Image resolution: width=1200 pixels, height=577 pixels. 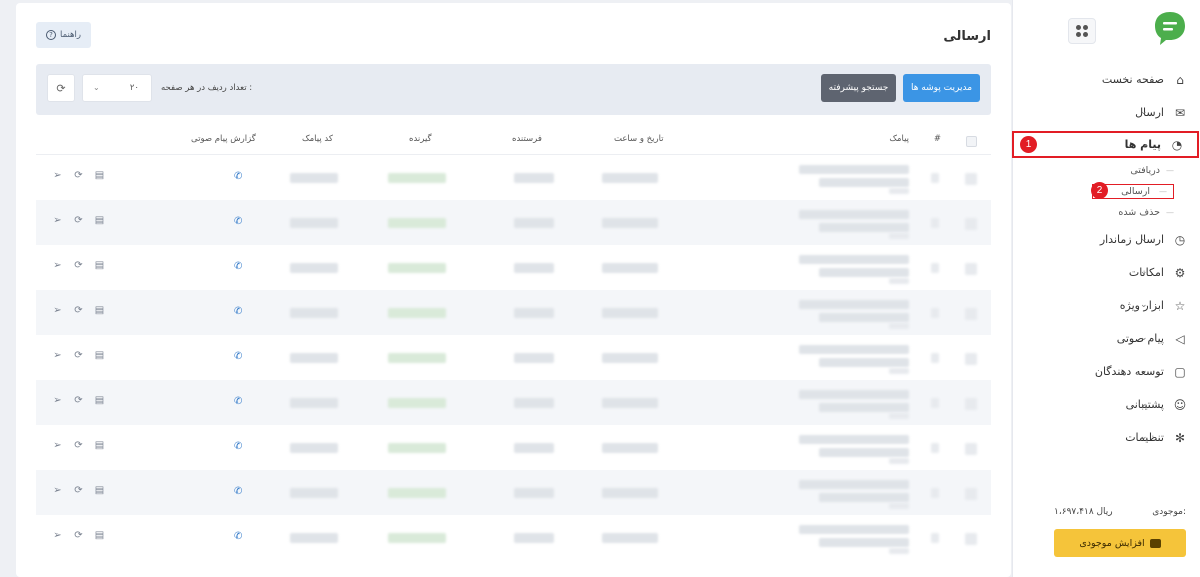 What do you see at coordinates (70, 35) in the screenshot?
I see `help-label: راهنما` at bounding box center [70, 35].